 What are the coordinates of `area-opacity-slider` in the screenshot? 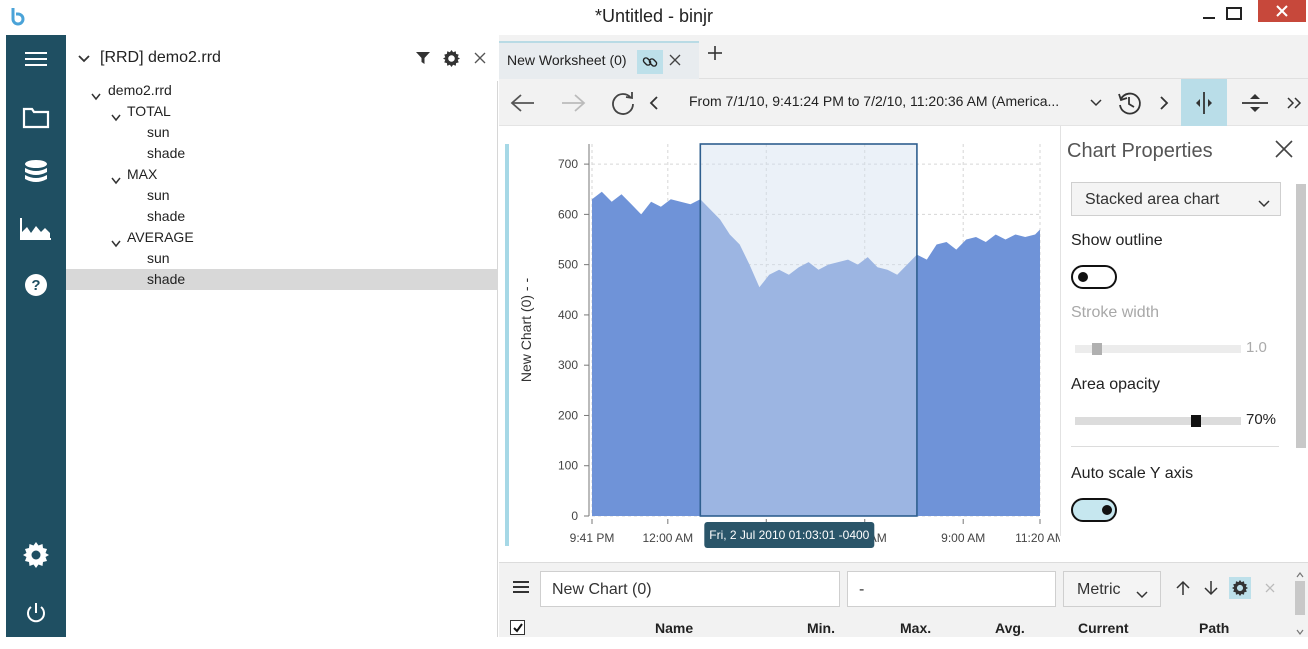 It's located at (1158, 421).